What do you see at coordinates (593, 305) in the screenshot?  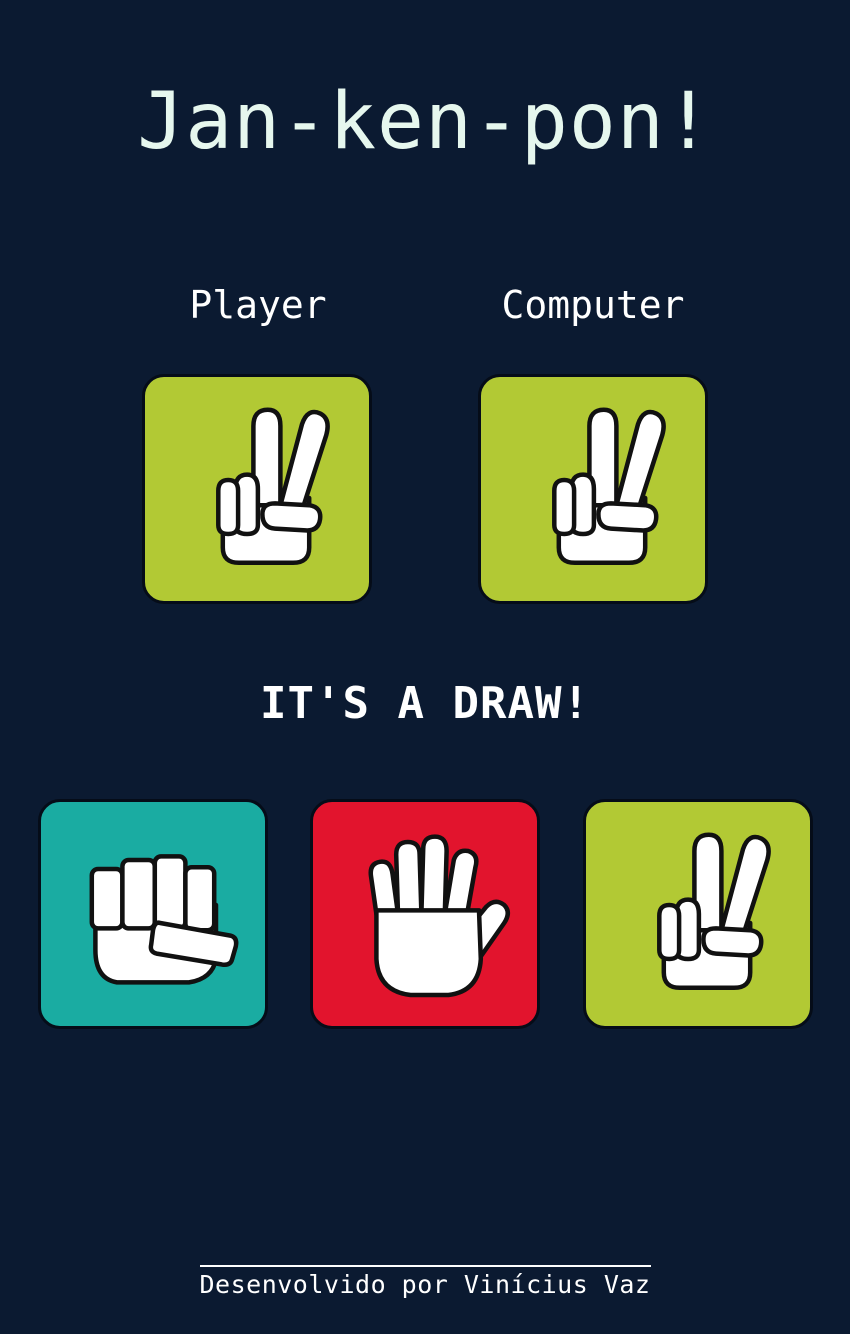 I see `computer-label: Computer` at bounding box center [593, 305].